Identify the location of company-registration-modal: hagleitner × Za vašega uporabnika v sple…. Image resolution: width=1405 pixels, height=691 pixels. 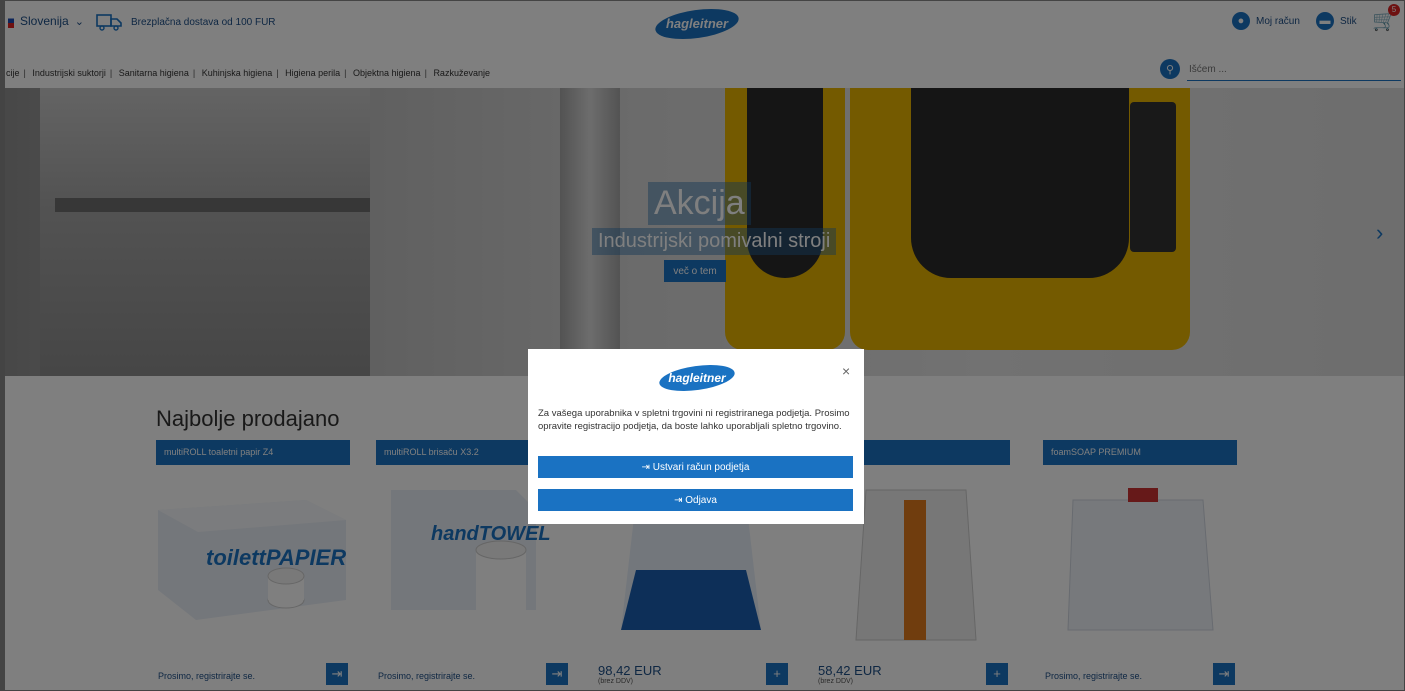
(696, 436).